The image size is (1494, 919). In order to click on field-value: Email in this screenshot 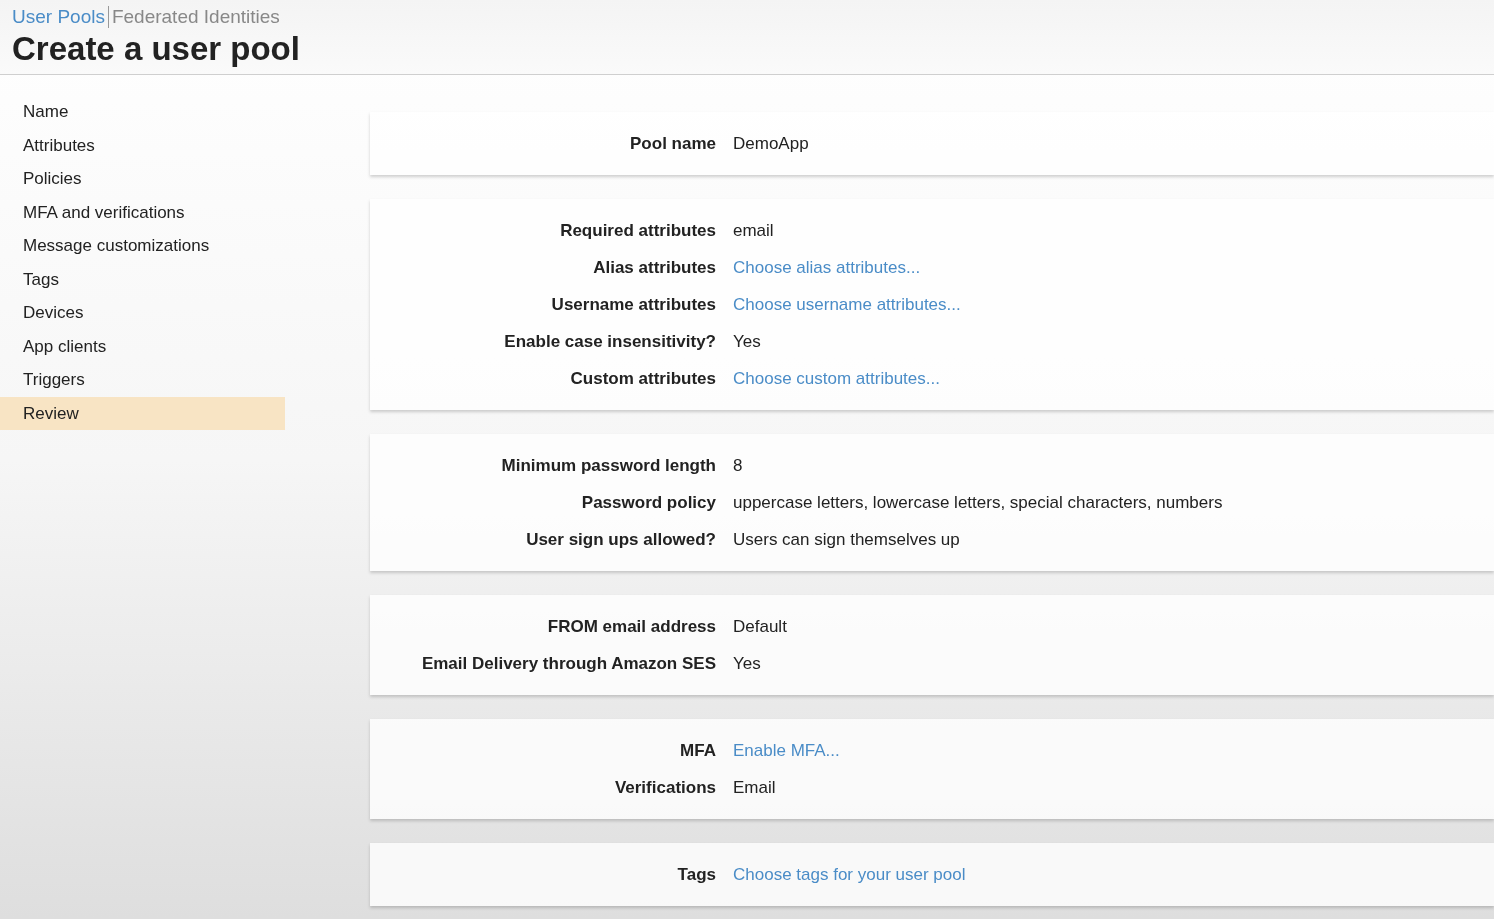, I will do `click(754, 787)`.